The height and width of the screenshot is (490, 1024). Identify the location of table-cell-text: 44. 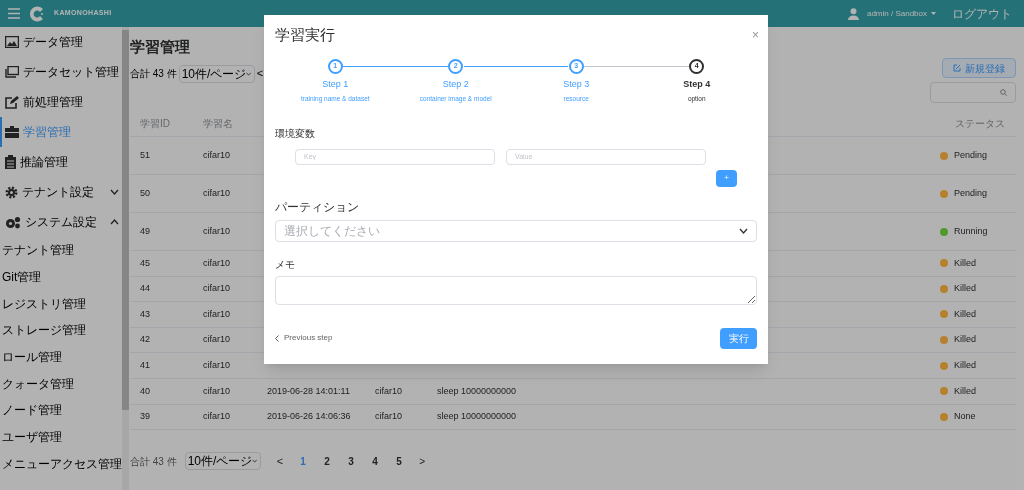
(145, 289).